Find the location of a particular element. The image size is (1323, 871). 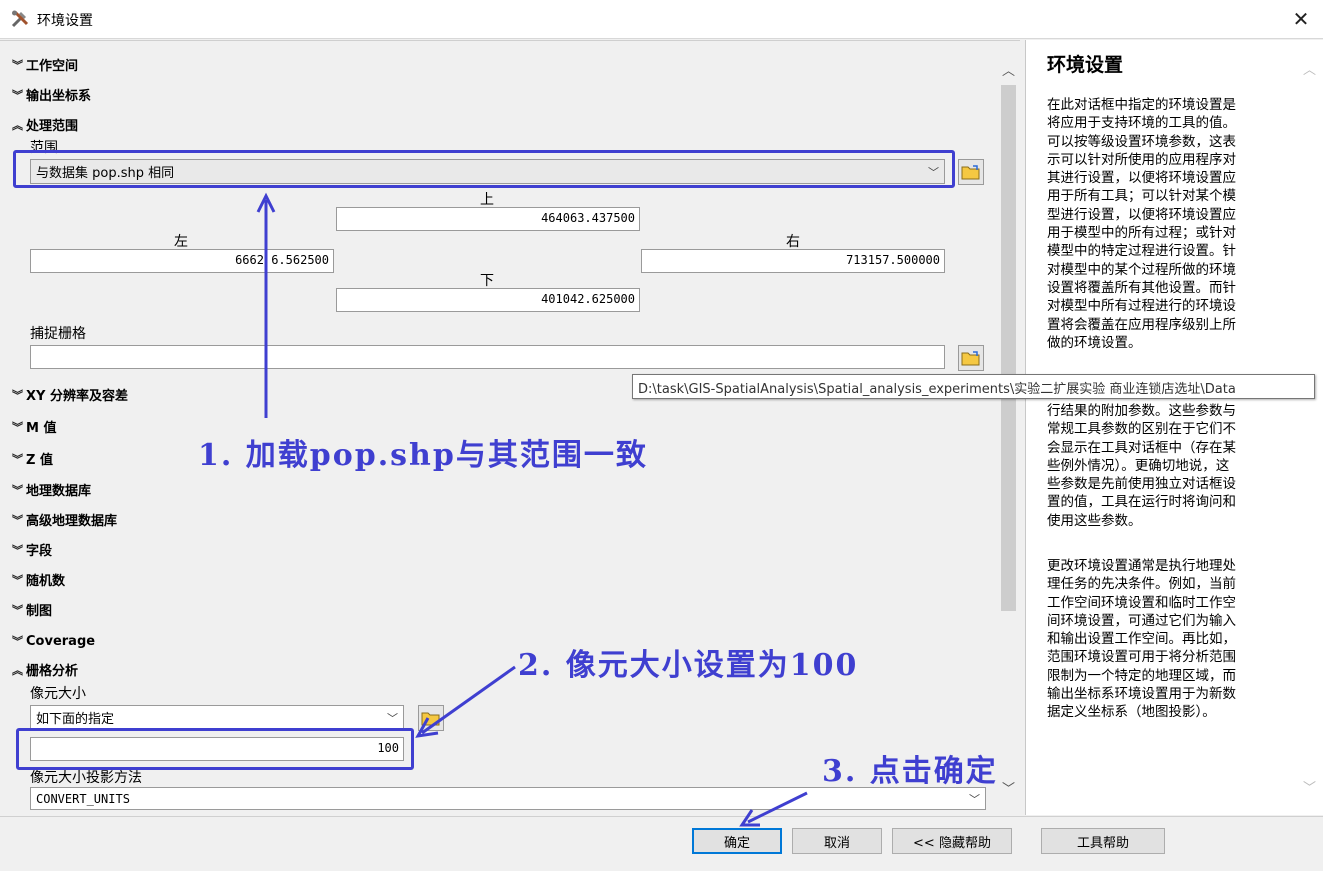

extent-right-label: 右 is located at coordinates (793, 242).